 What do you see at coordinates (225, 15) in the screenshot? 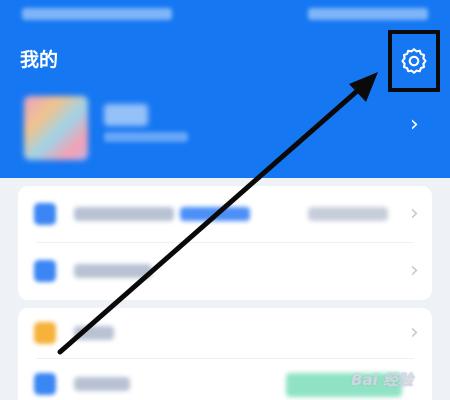
I see `status-bar` at bounding box center [225, 15].